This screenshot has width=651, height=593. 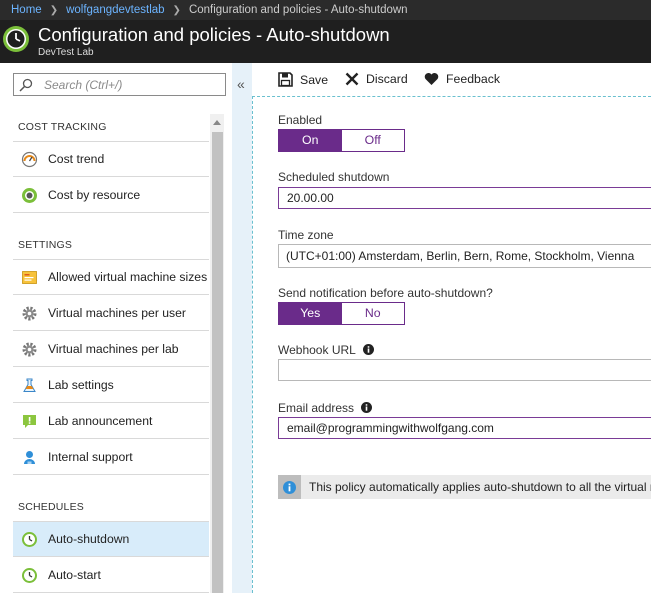 I want to click on devtest-lab-clock-icon, so click(x=16, y=39).